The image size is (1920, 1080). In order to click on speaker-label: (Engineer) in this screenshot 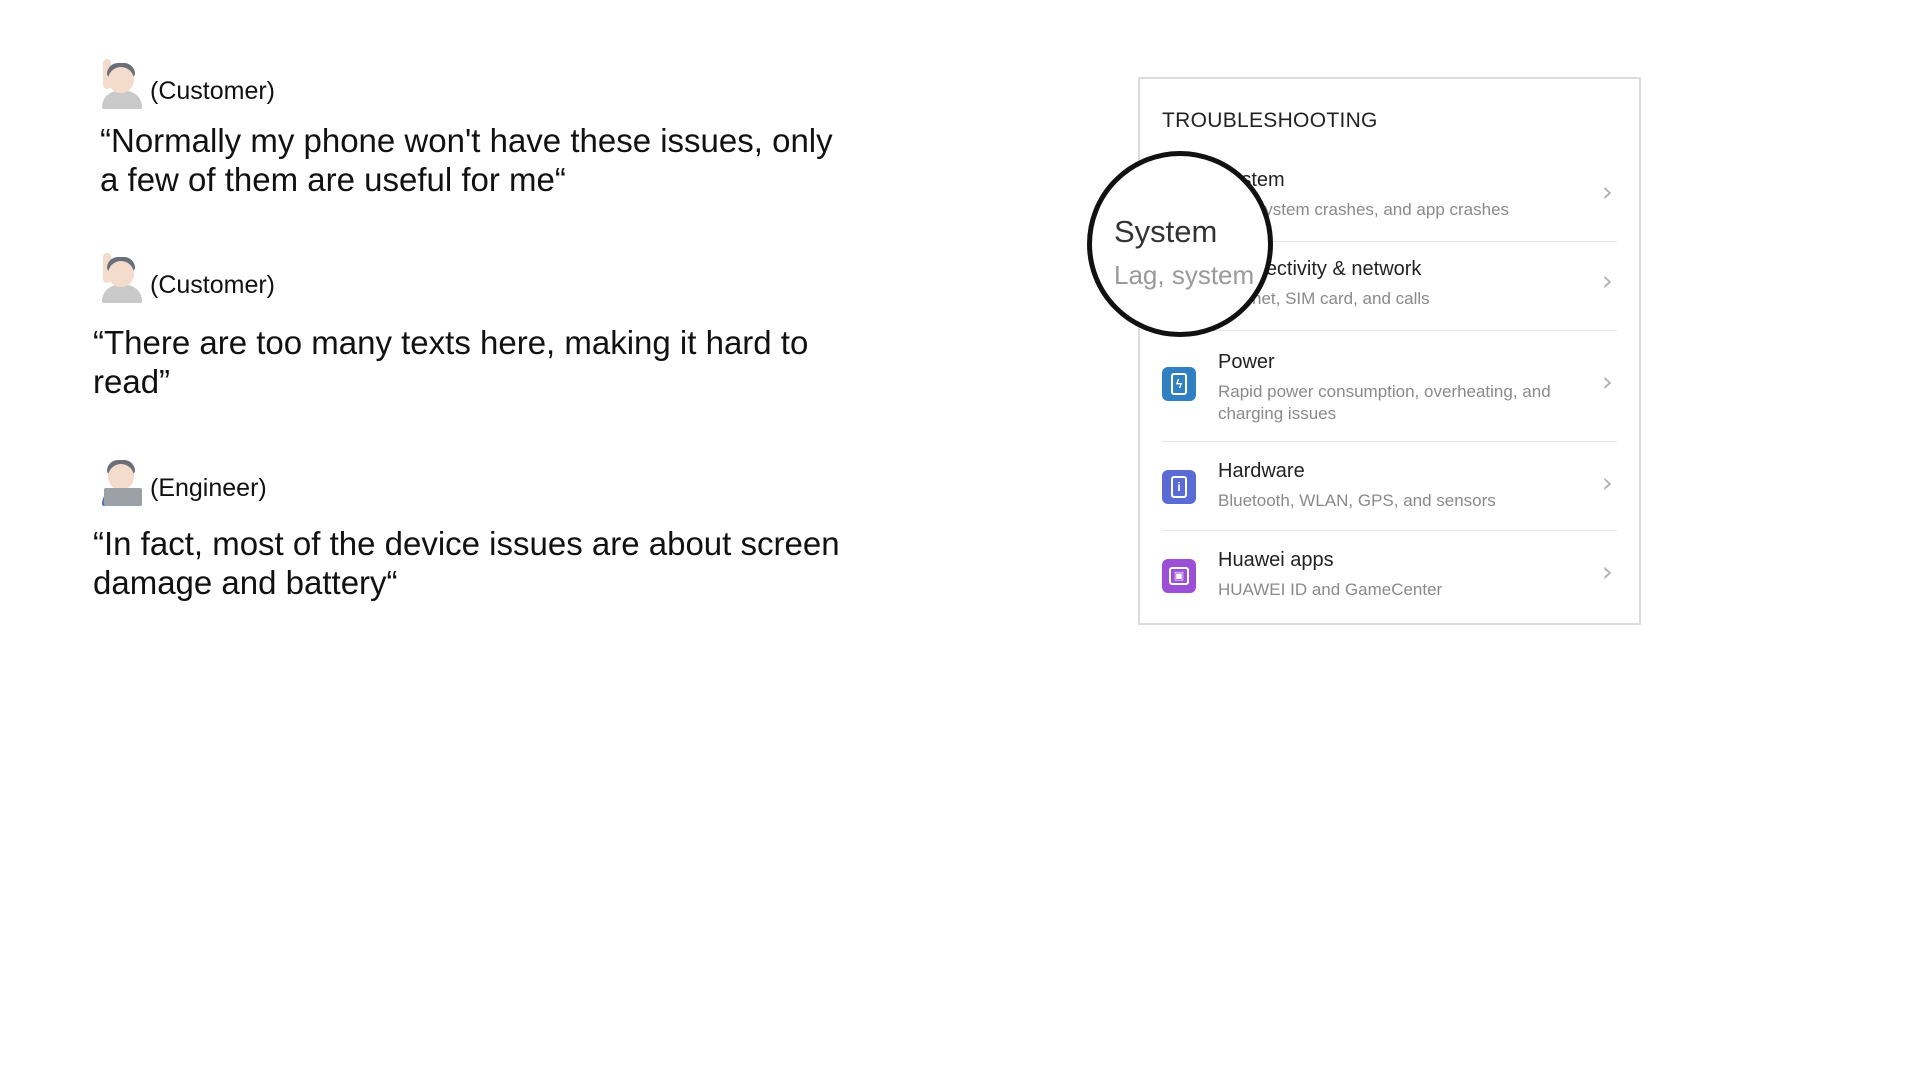, I will do `click(208, 488)`.